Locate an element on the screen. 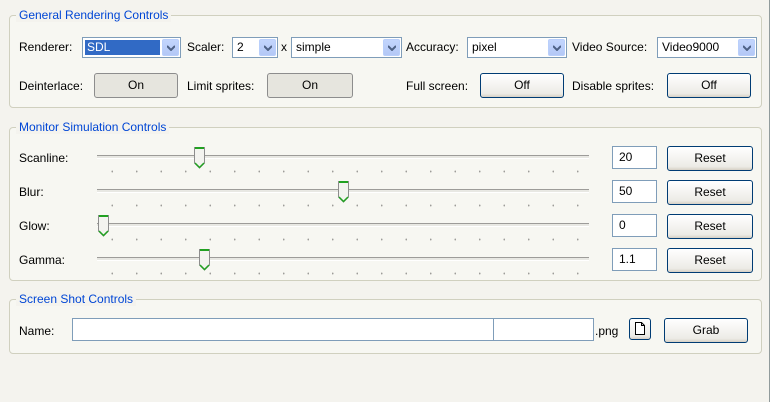  gamma-value-input: 1.1 is located at coordinates (634, 259).